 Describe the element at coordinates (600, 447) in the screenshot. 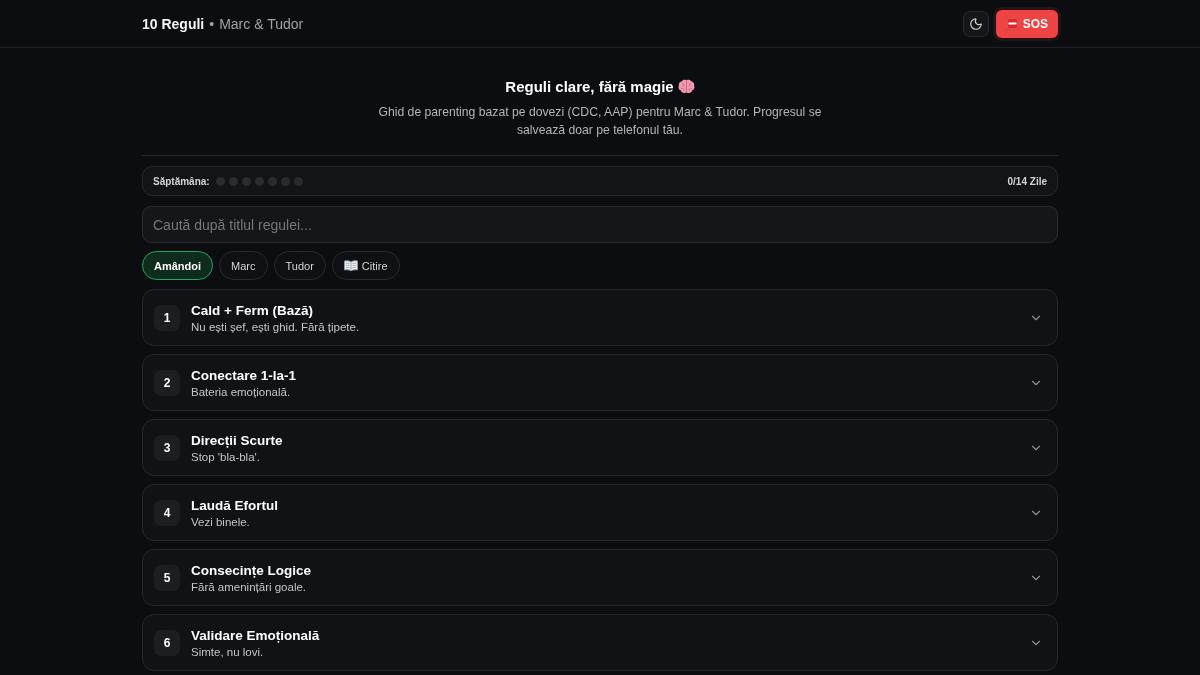

I see `rule-card: 3 Direcții Scurte Stop 'bla-bla'.` at that location.